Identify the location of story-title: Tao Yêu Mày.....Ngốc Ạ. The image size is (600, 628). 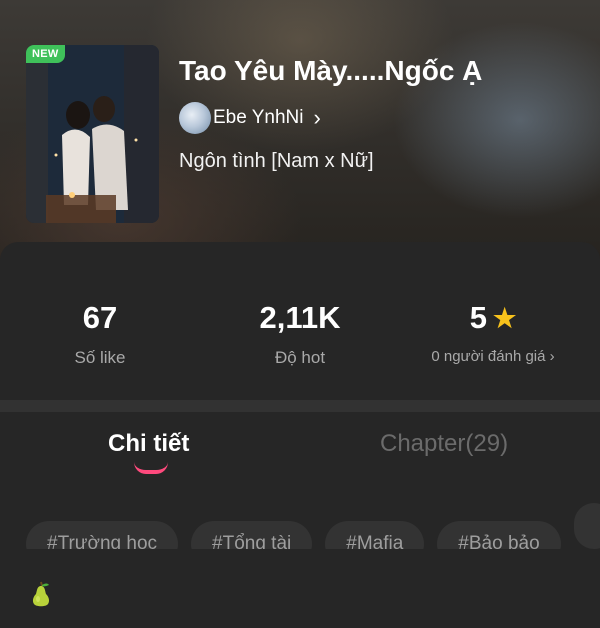
(331, 70).